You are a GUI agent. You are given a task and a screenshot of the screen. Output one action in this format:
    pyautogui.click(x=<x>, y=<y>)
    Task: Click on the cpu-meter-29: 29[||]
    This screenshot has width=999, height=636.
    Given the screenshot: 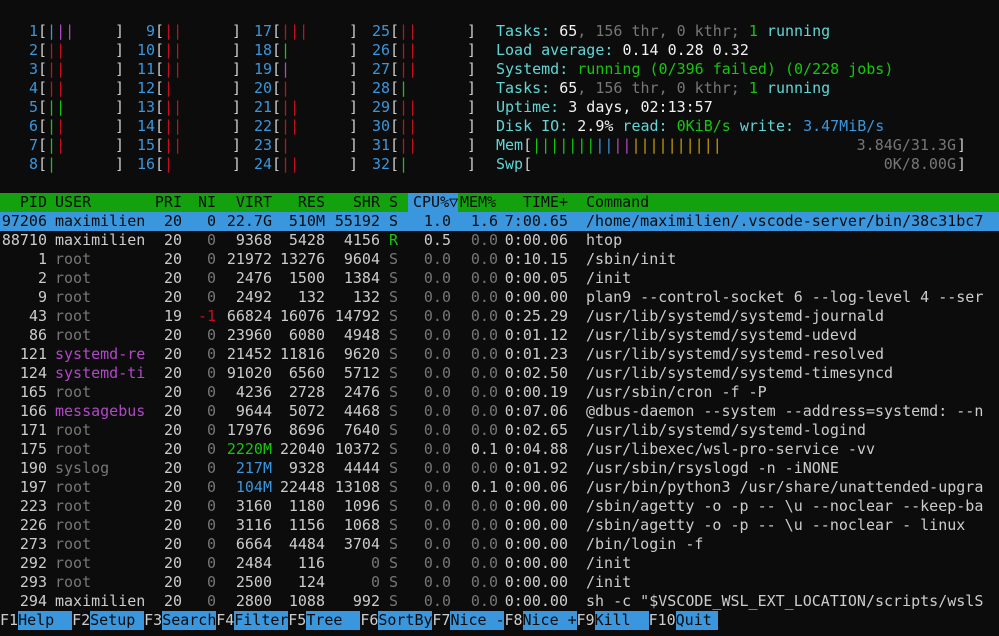 What is the action you would take?
    pyautogui.click(x=424, y=107)
    